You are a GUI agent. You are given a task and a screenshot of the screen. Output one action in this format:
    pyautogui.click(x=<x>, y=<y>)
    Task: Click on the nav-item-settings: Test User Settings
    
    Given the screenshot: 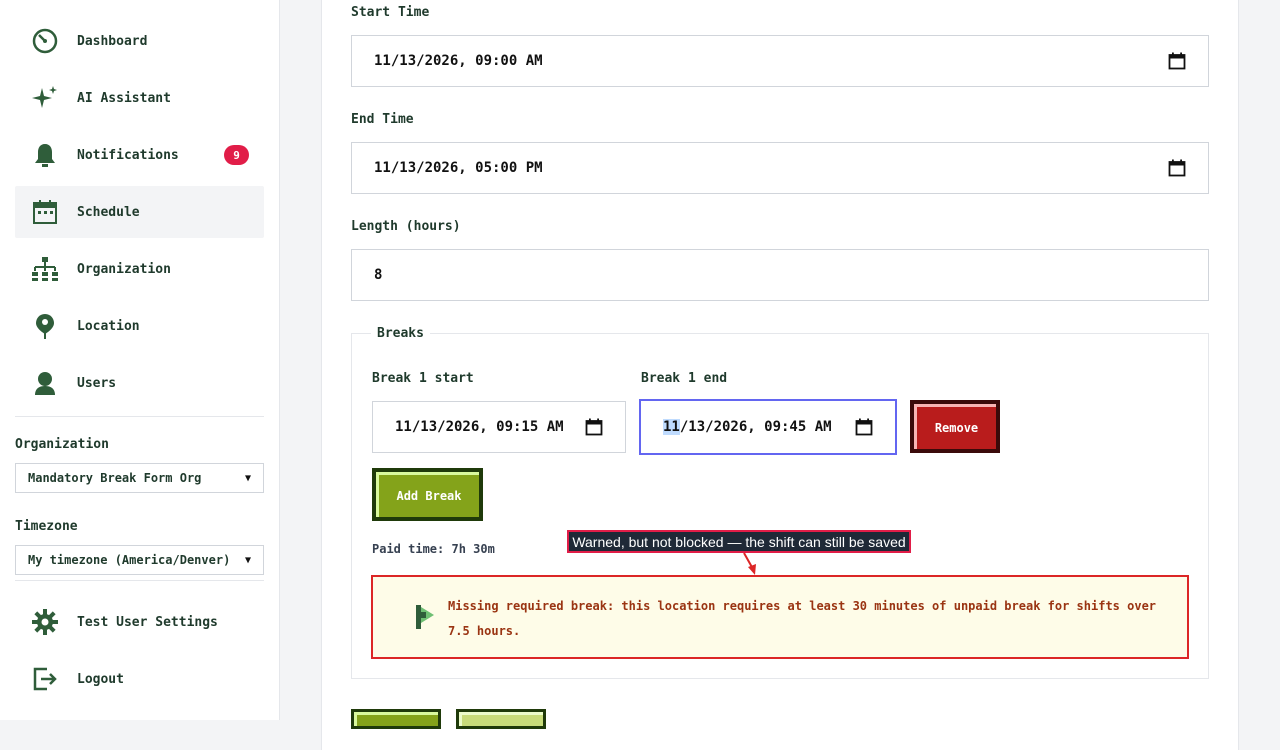 What is the action you would take?
    pyautogui.click(x=139, y=622)
    